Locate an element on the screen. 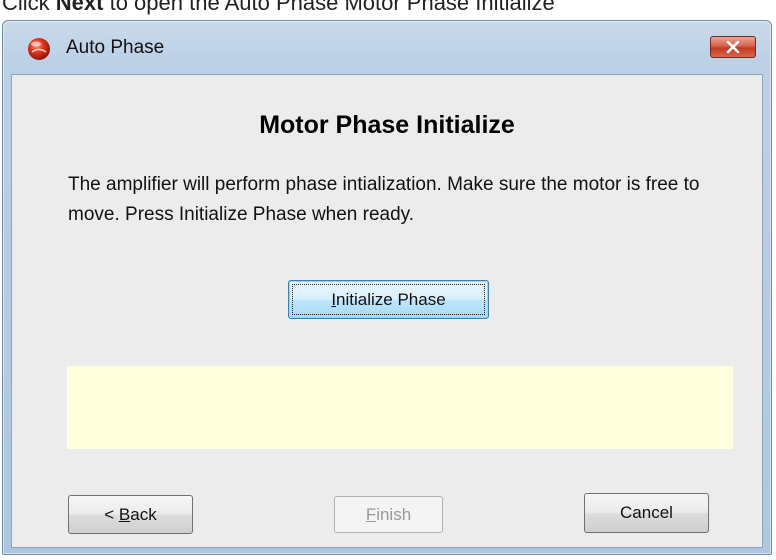  back-button-label: < Back is located at coordinates (130, 514).